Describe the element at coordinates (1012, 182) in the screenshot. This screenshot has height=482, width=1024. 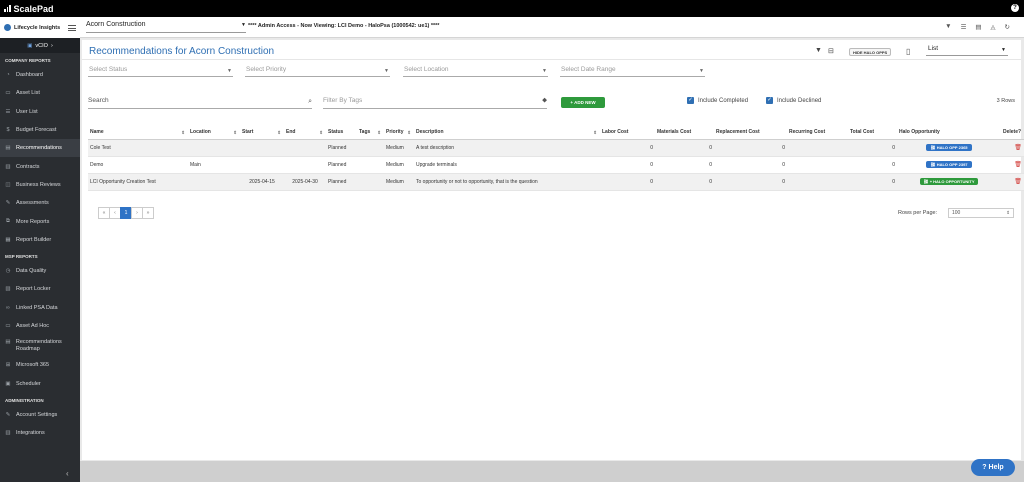
I see `row-delete-cell: 🗑` at that location.